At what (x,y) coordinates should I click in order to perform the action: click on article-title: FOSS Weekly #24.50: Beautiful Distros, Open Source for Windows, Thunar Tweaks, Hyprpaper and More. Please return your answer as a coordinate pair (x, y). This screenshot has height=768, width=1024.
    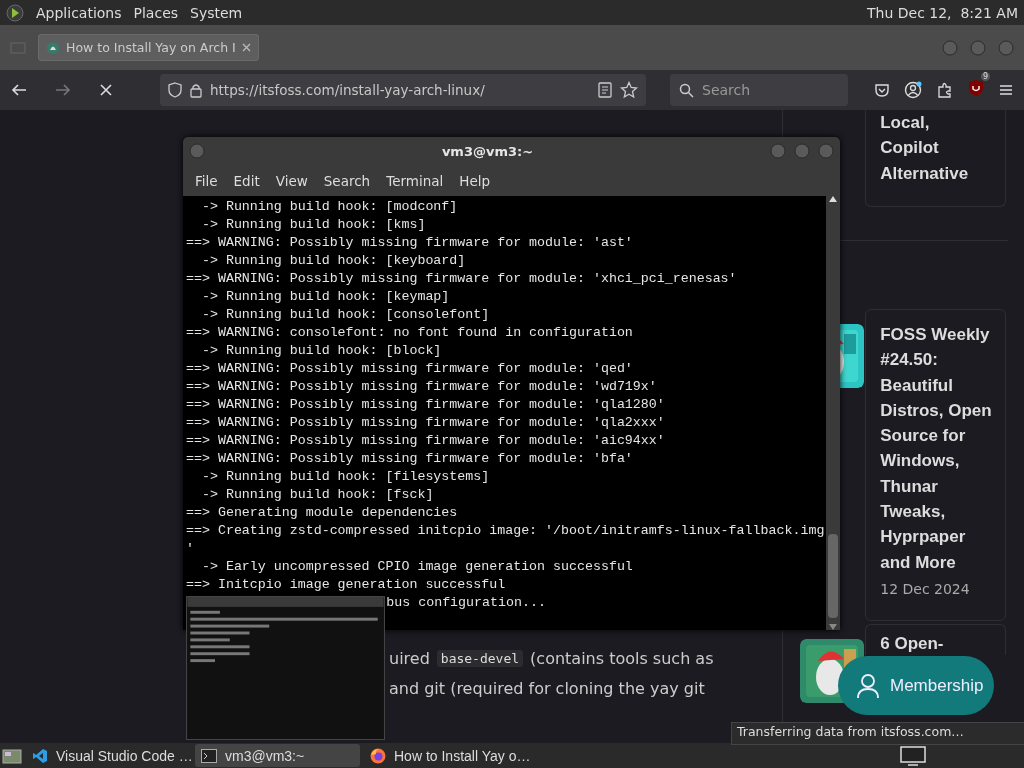
    Looking at the image, I should click on (940, 448).